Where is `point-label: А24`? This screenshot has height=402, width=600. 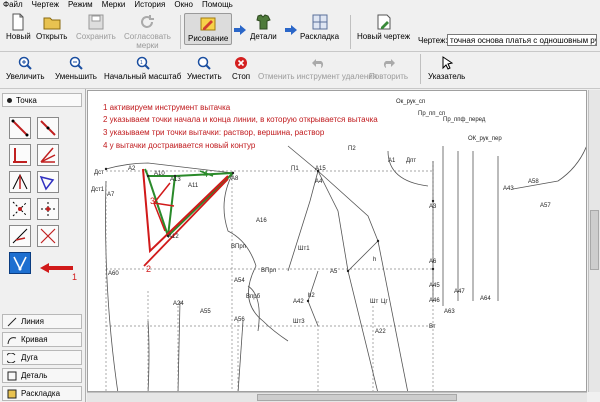
point-label: А24 is located at coordinates (178, 304).